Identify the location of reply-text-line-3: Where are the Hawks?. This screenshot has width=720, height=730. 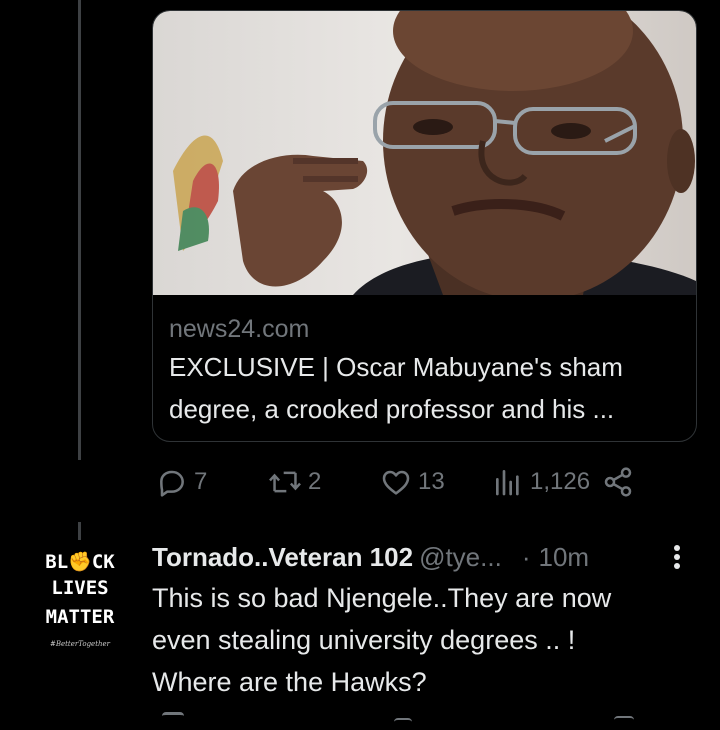
(289, 682).